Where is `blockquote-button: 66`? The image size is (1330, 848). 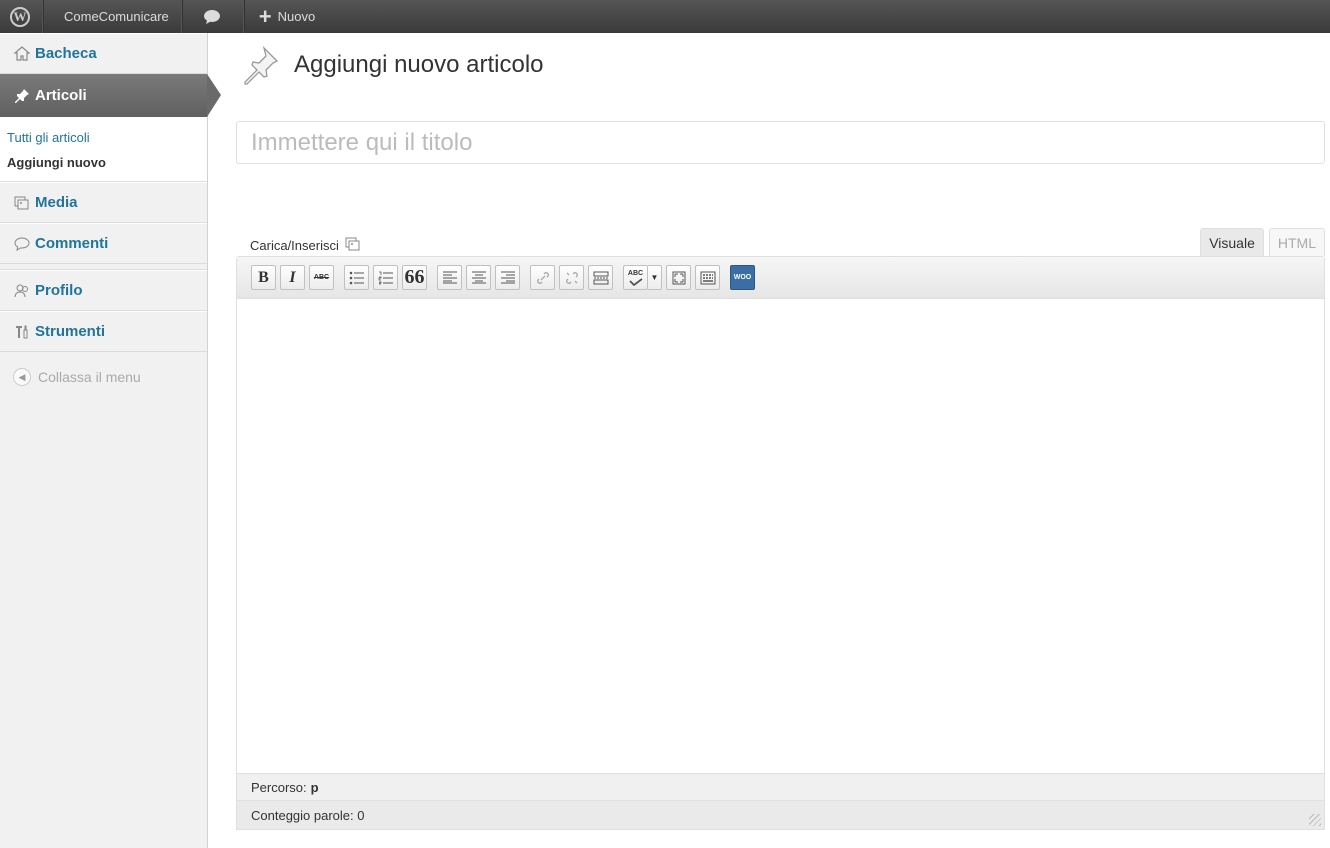
blockquote-button: 66 is located at coordinates (414, 277).